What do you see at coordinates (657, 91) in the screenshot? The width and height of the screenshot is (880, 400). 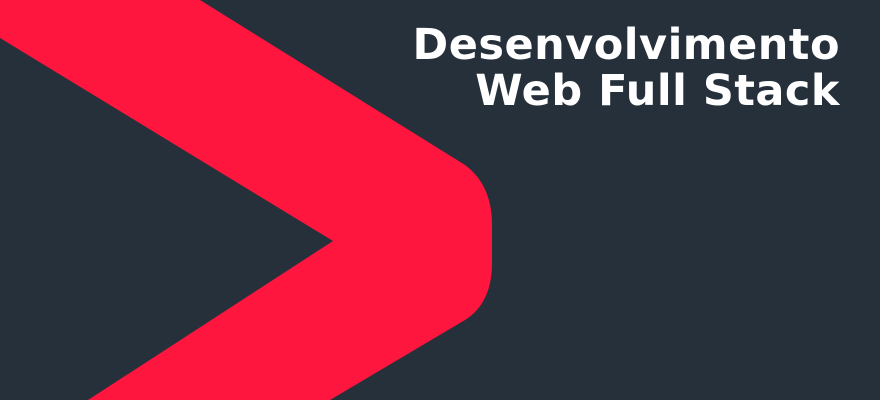 I see `course-title-line-2: Web Full Stack` at bounding box center [657, 91].